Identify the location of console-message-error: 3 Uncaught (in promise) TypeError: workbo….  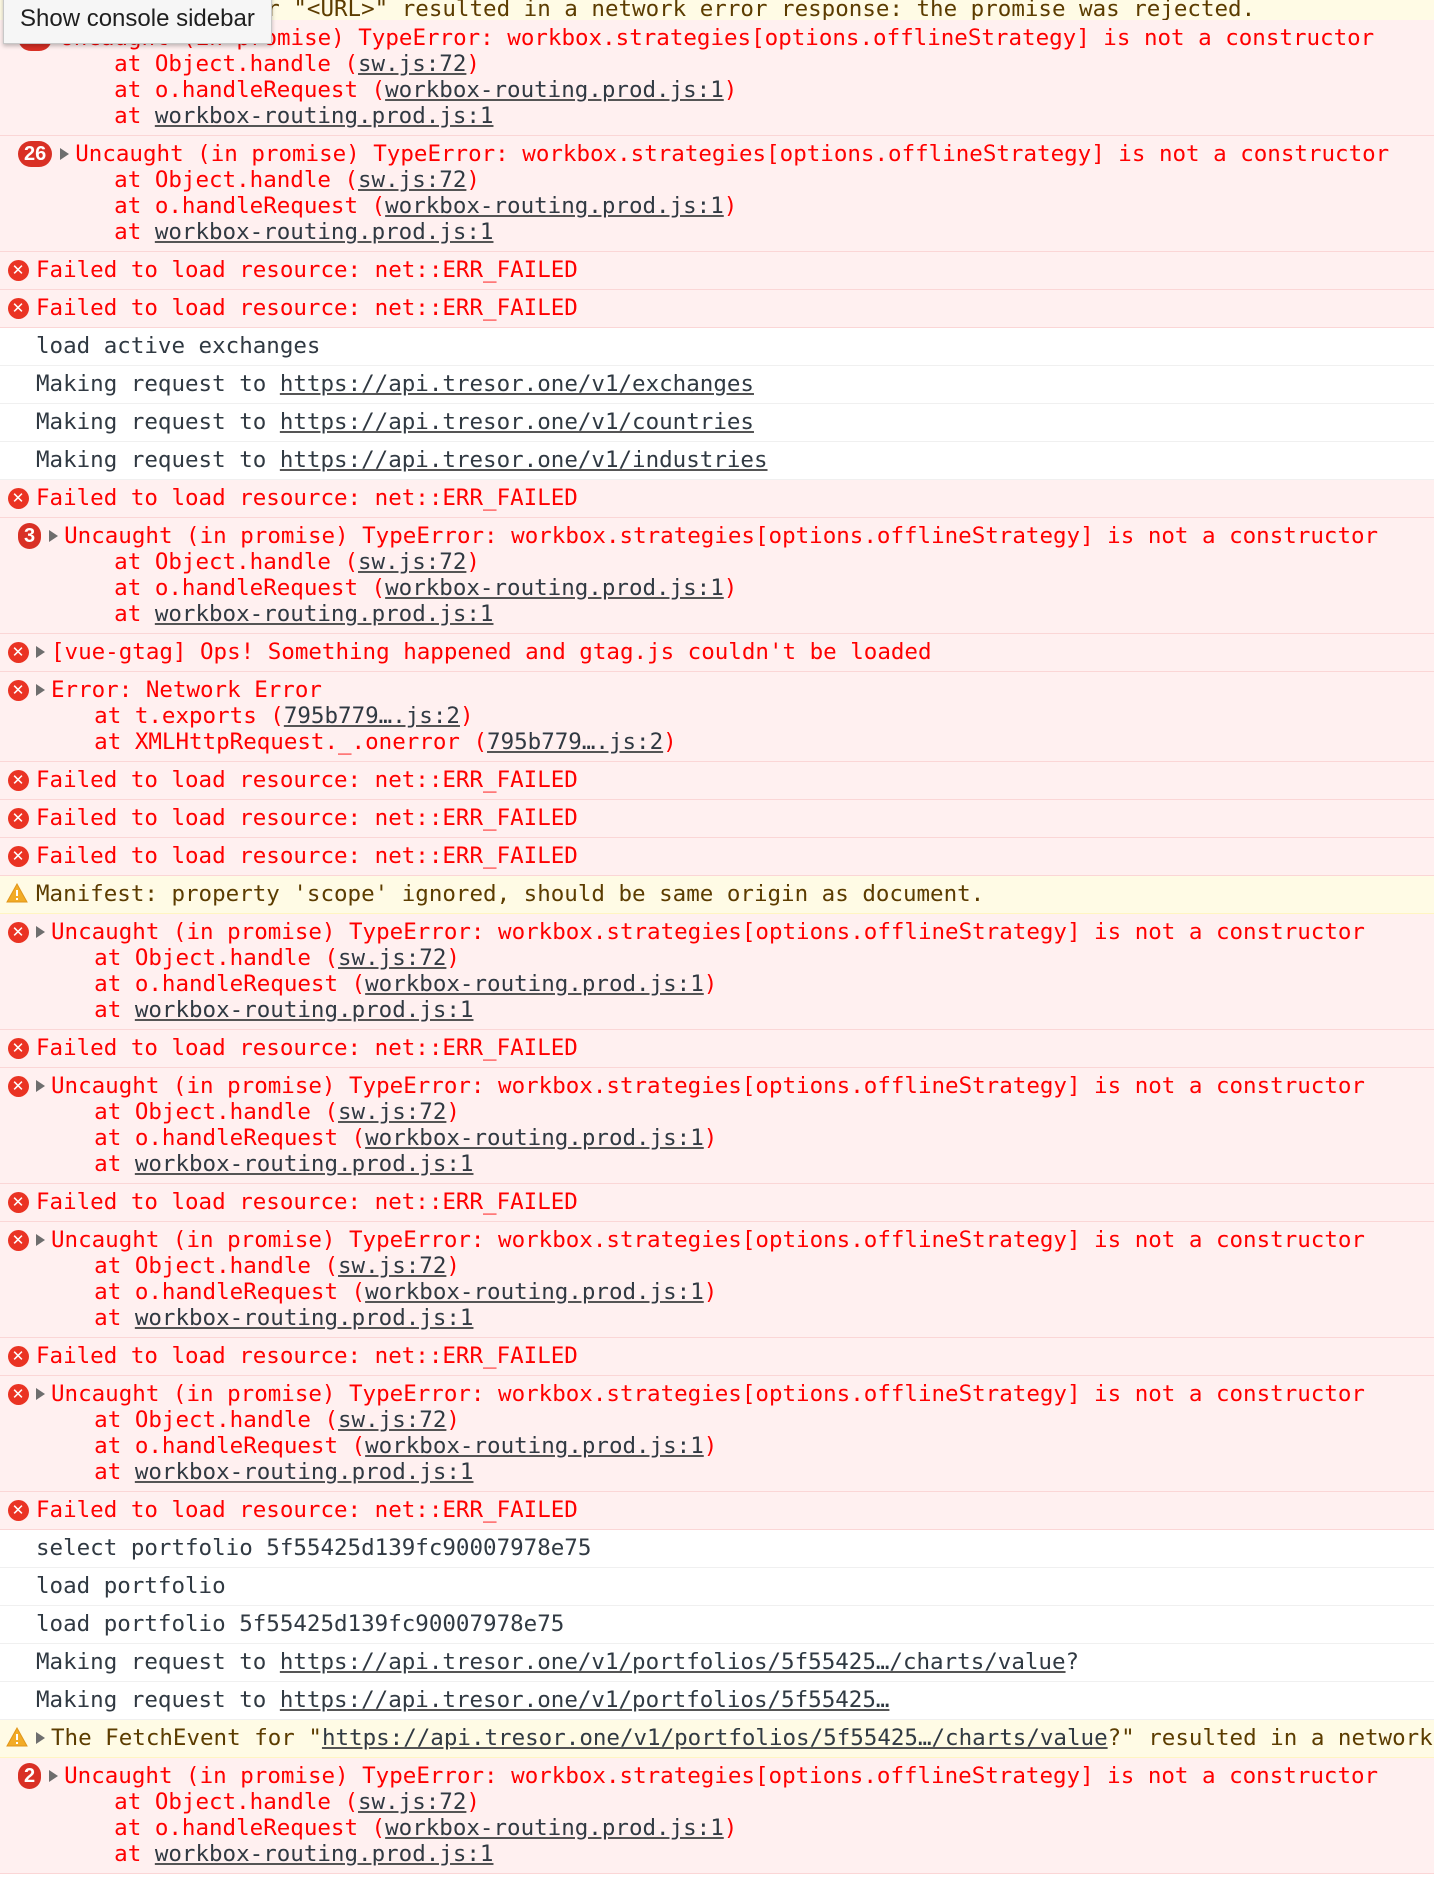
(717, 576).